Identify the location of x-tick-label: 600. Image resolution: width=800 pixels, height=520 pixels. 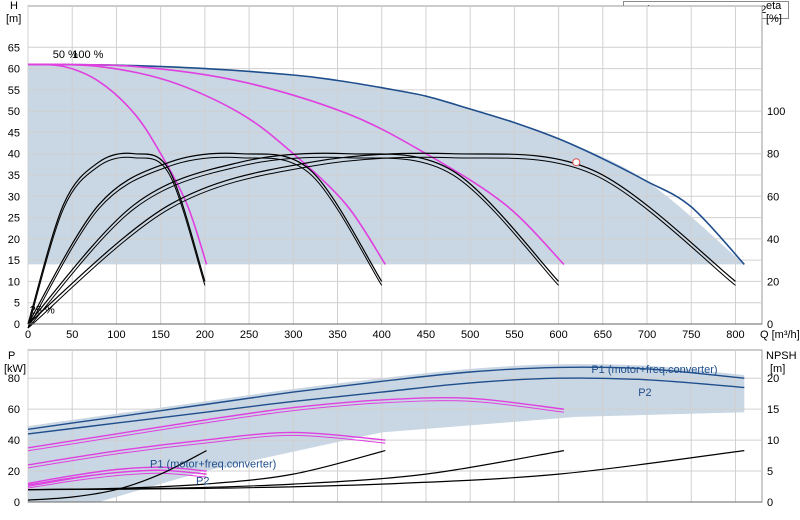
(558, 335).